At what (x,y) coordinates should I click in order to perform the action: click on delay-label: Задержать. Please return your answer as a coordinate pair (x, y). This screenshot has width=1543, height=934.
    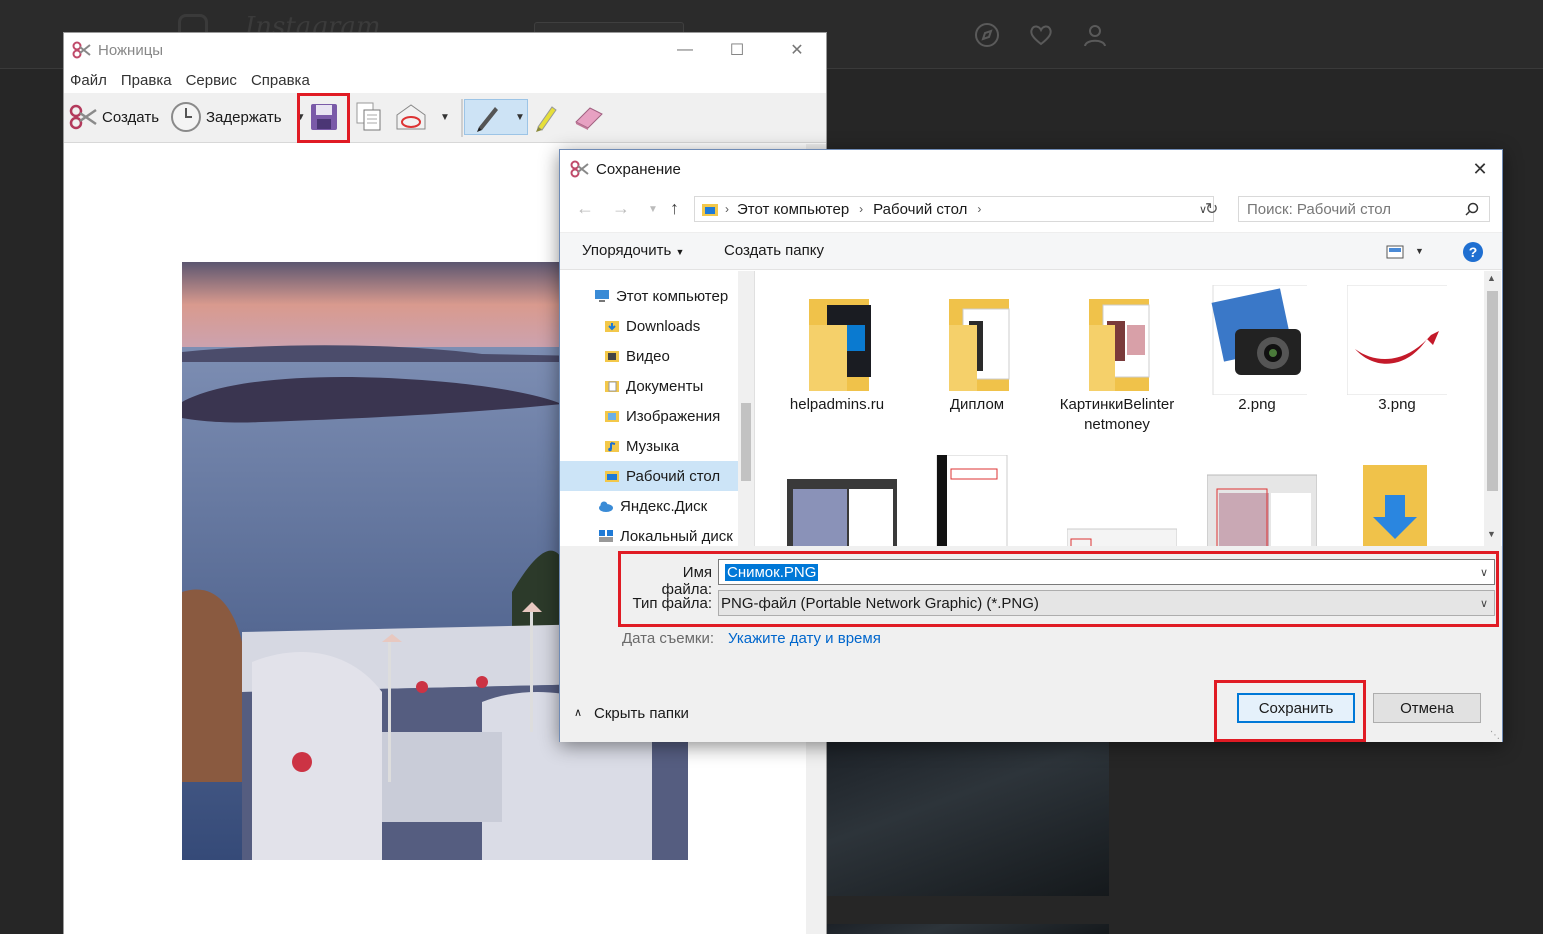
    Looking at the image, I should click on (244, 117).